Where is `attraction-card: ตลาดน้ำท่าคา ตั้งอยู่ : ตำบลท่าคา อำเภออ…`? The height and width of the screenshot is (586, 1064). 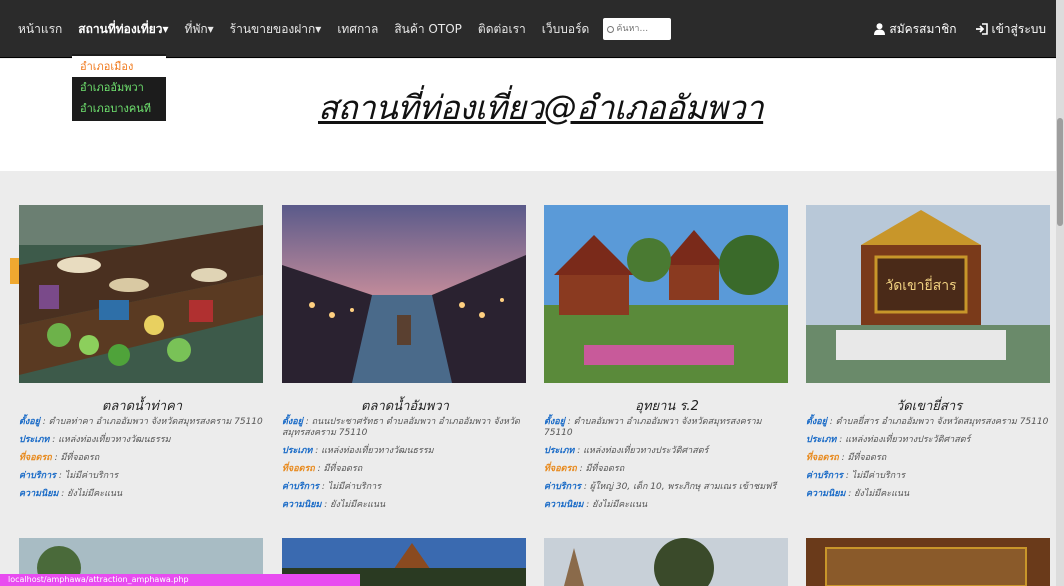 attraction-card: ตลาดน้ำท่าคา ตั้งอยู่ : ตำบลท่าคา อำเภออ… is located at coordinates (142, 352).